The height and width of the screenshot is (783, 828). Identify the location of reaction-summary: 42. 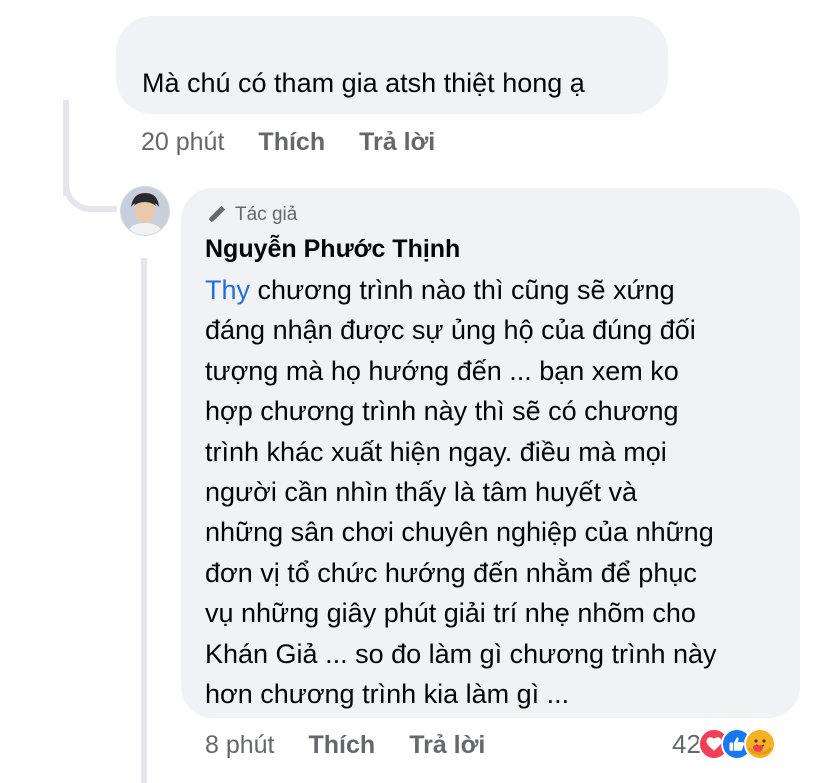
(724, 744).